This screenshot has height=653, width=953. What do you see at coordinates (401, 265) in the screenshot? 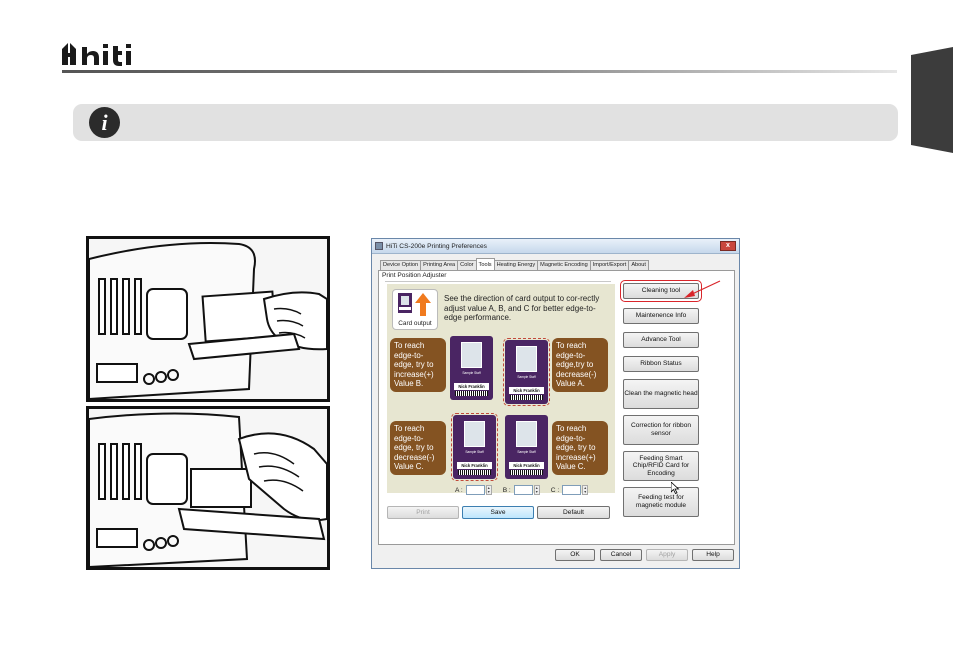
I see `tab-device-option: Device Option` at bounding box center [401, 265].